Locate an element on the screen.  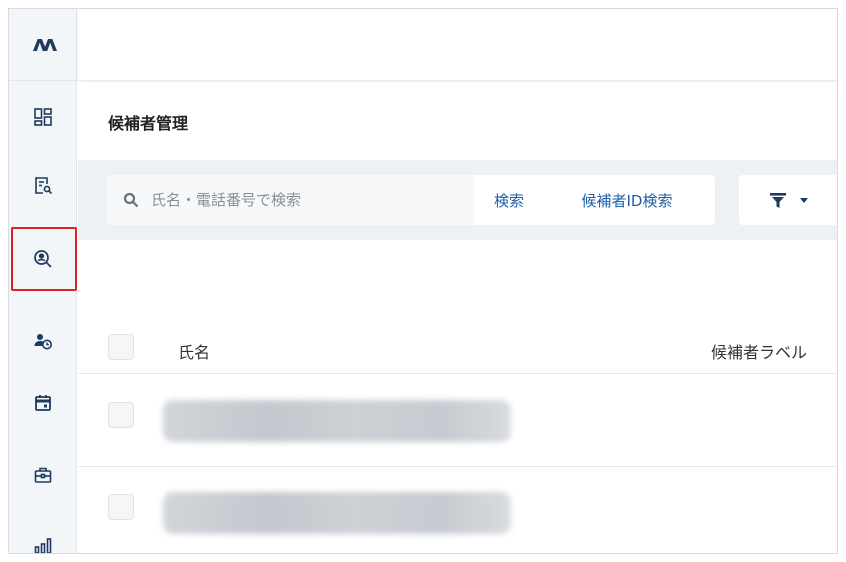
sidebar-item-jobs is located at coordinates (43, 475).